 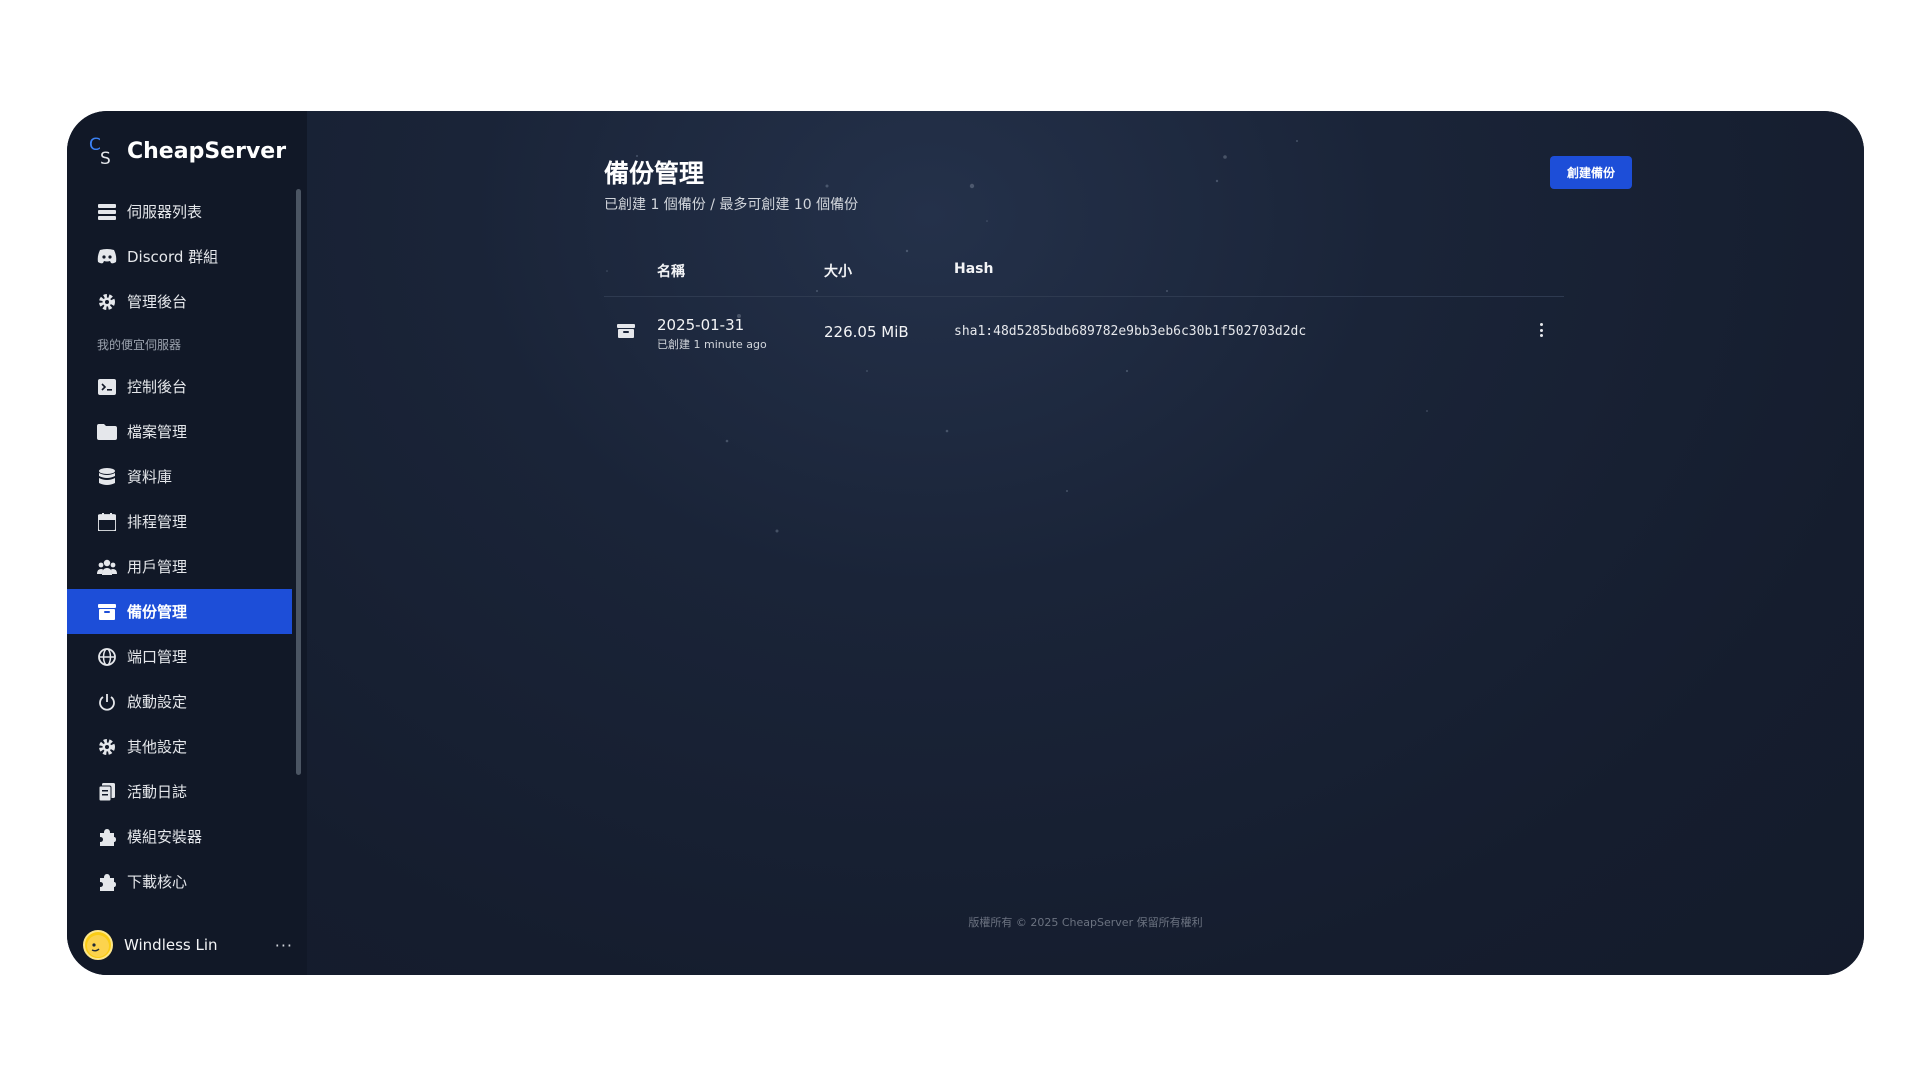 I want to click on sidebar-item-label: Discord 群組, so click(x=173, y=257).